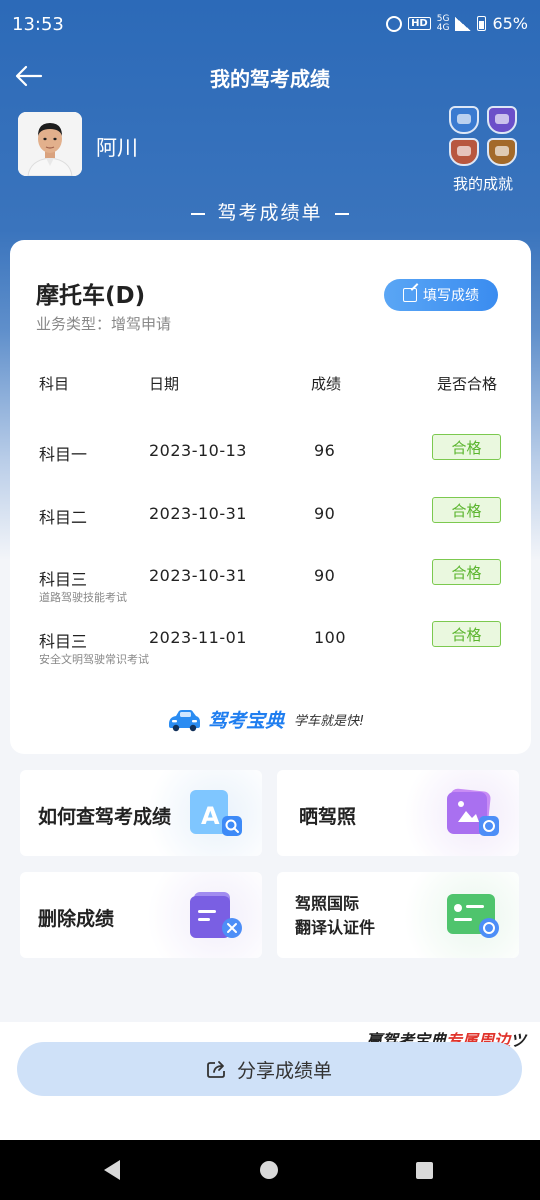 The image size is (540, 1200). Describe the element at coordinates (184, 720) in the screenshot. I see `car-logo-icon` at that location.